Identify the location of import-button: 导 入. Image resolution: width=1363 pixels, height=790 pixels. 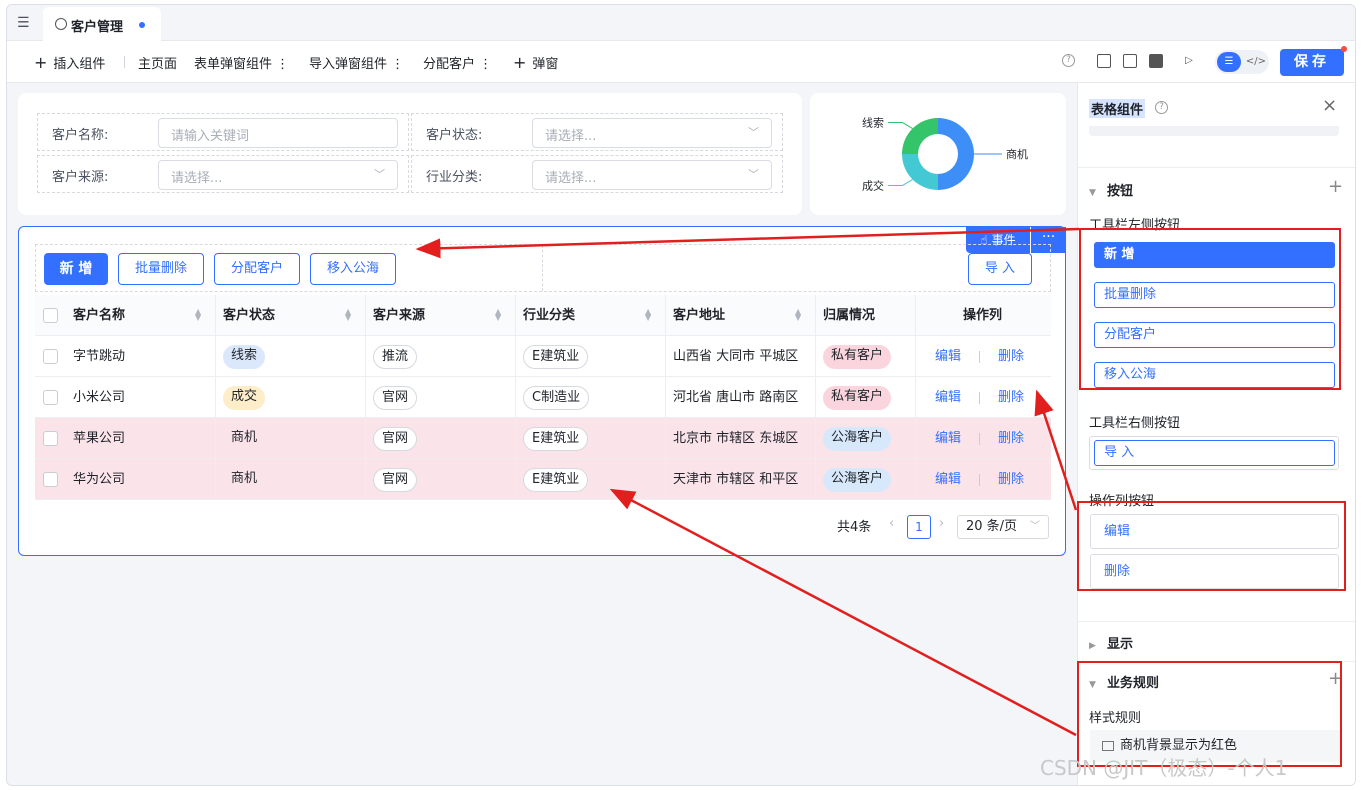
(1000, 269).